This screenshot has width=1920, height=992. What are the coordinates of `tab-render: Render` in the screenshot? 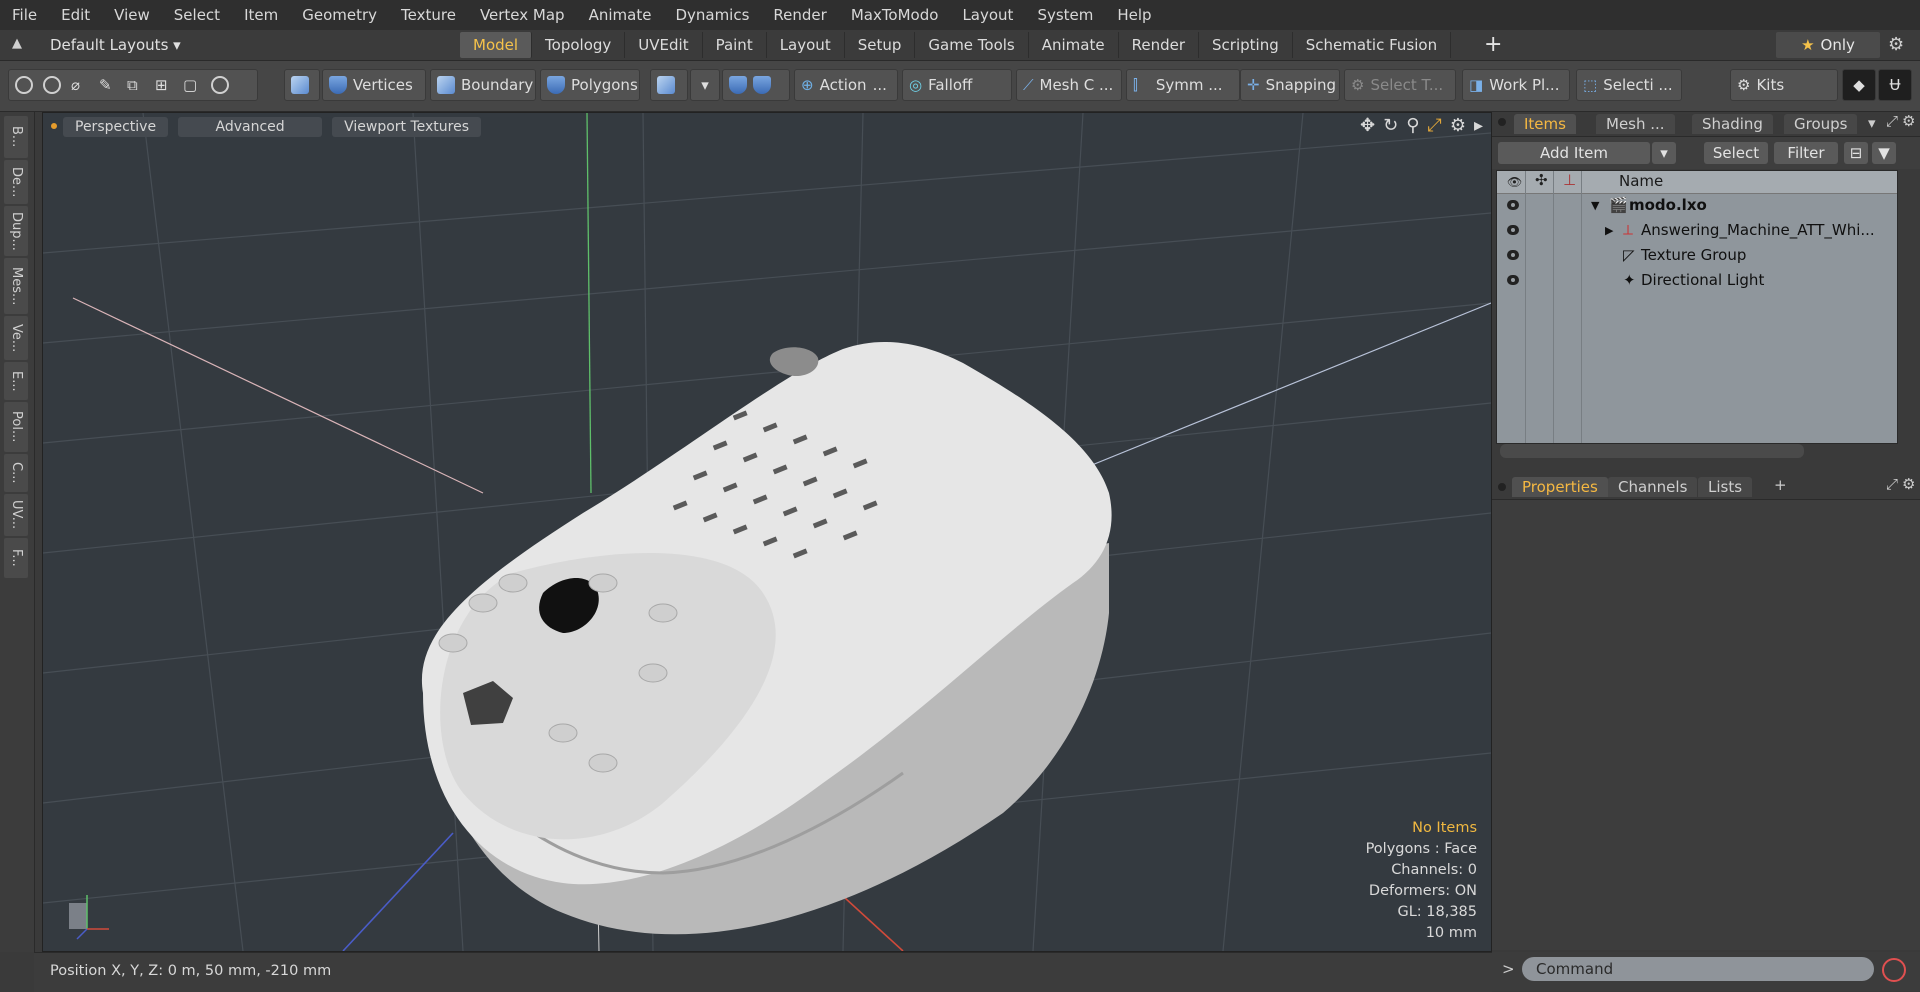 It's located at (1159, 45).